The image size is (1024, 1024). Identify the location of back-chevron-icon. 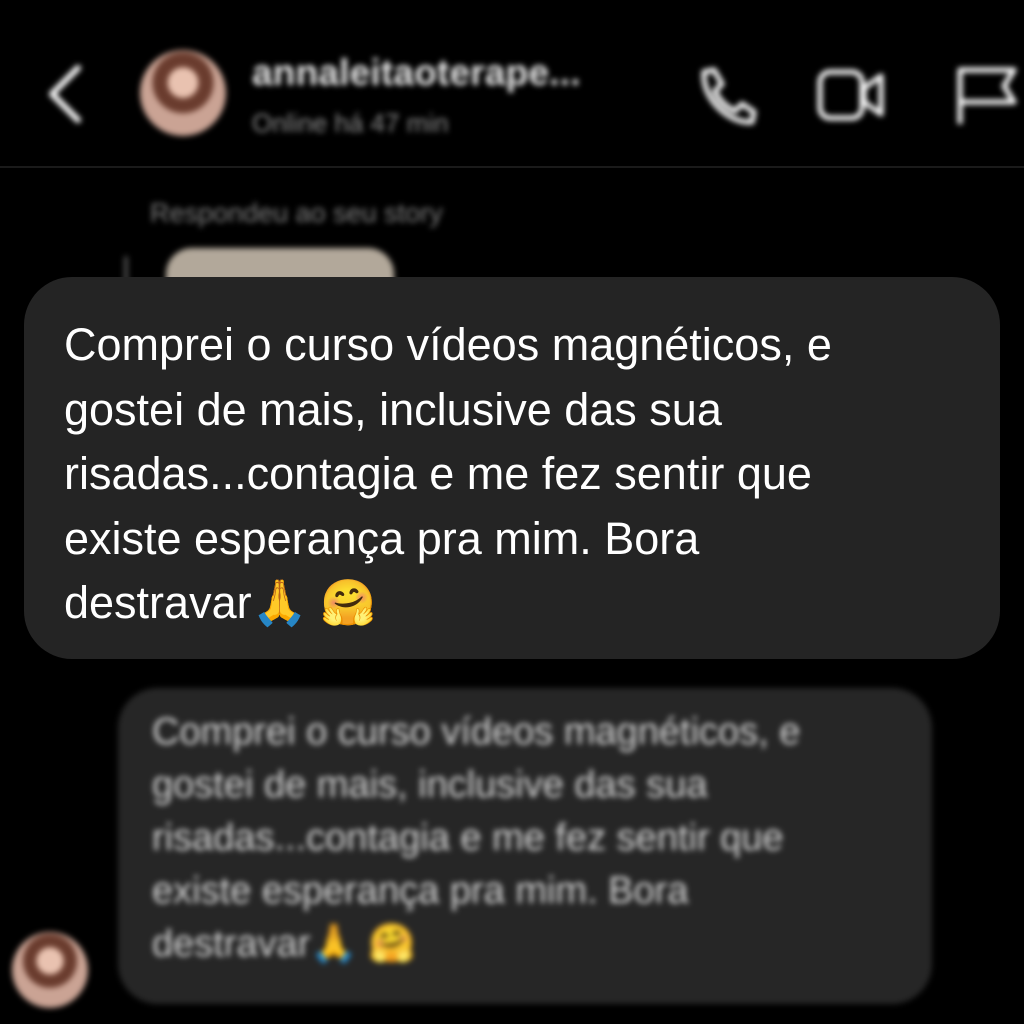
(66, 94).